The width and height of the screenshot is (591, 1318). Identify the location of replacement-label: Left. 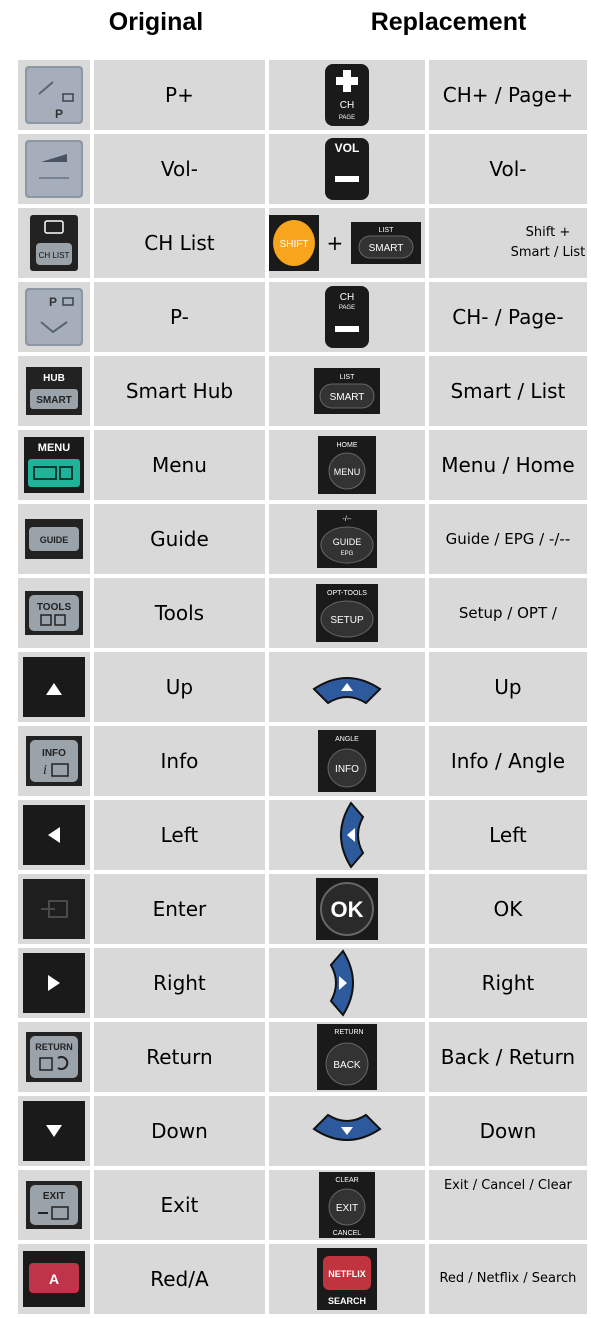
(507, 835).